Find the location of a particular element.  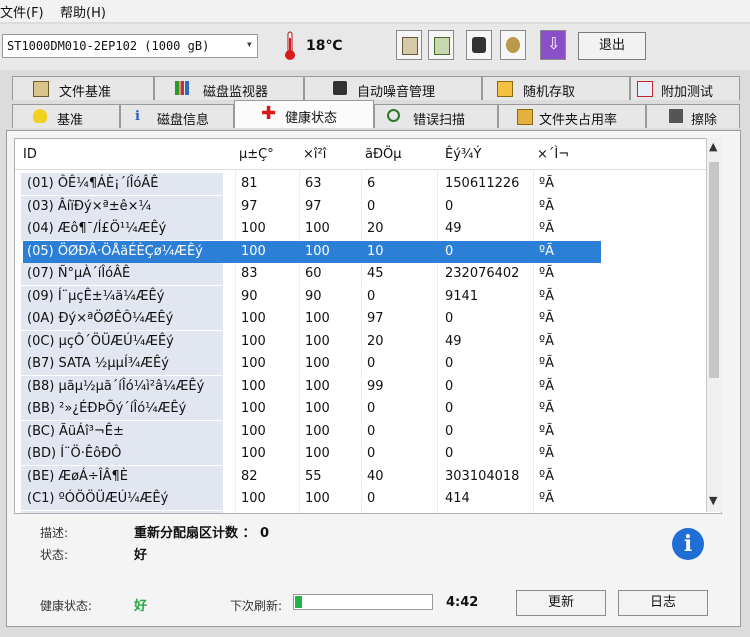

cell-id: (BB) ²»¿ÉÐÞÕý´íÎó¼ÆÊý is located at coordinates (107, 408).